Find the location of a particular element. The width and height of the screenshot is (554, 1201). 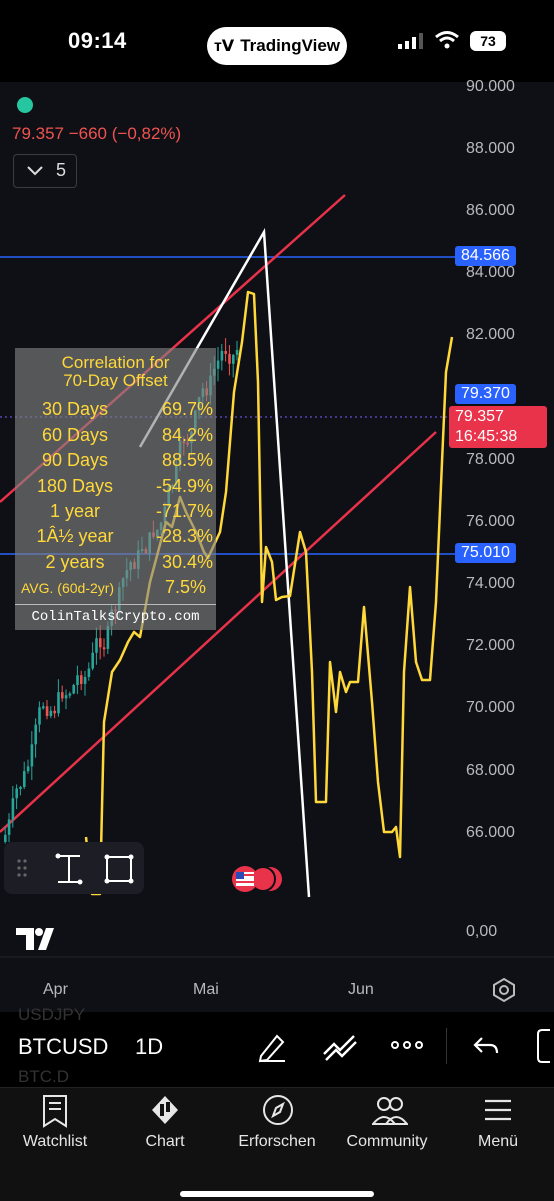

row-label: 180 Days is located at coordinates (75, 486).